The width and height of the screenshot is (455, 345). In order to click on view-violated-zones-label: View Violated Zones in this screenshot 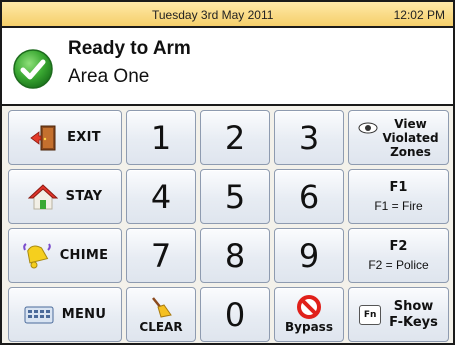, I will do `click(410, 138)`.